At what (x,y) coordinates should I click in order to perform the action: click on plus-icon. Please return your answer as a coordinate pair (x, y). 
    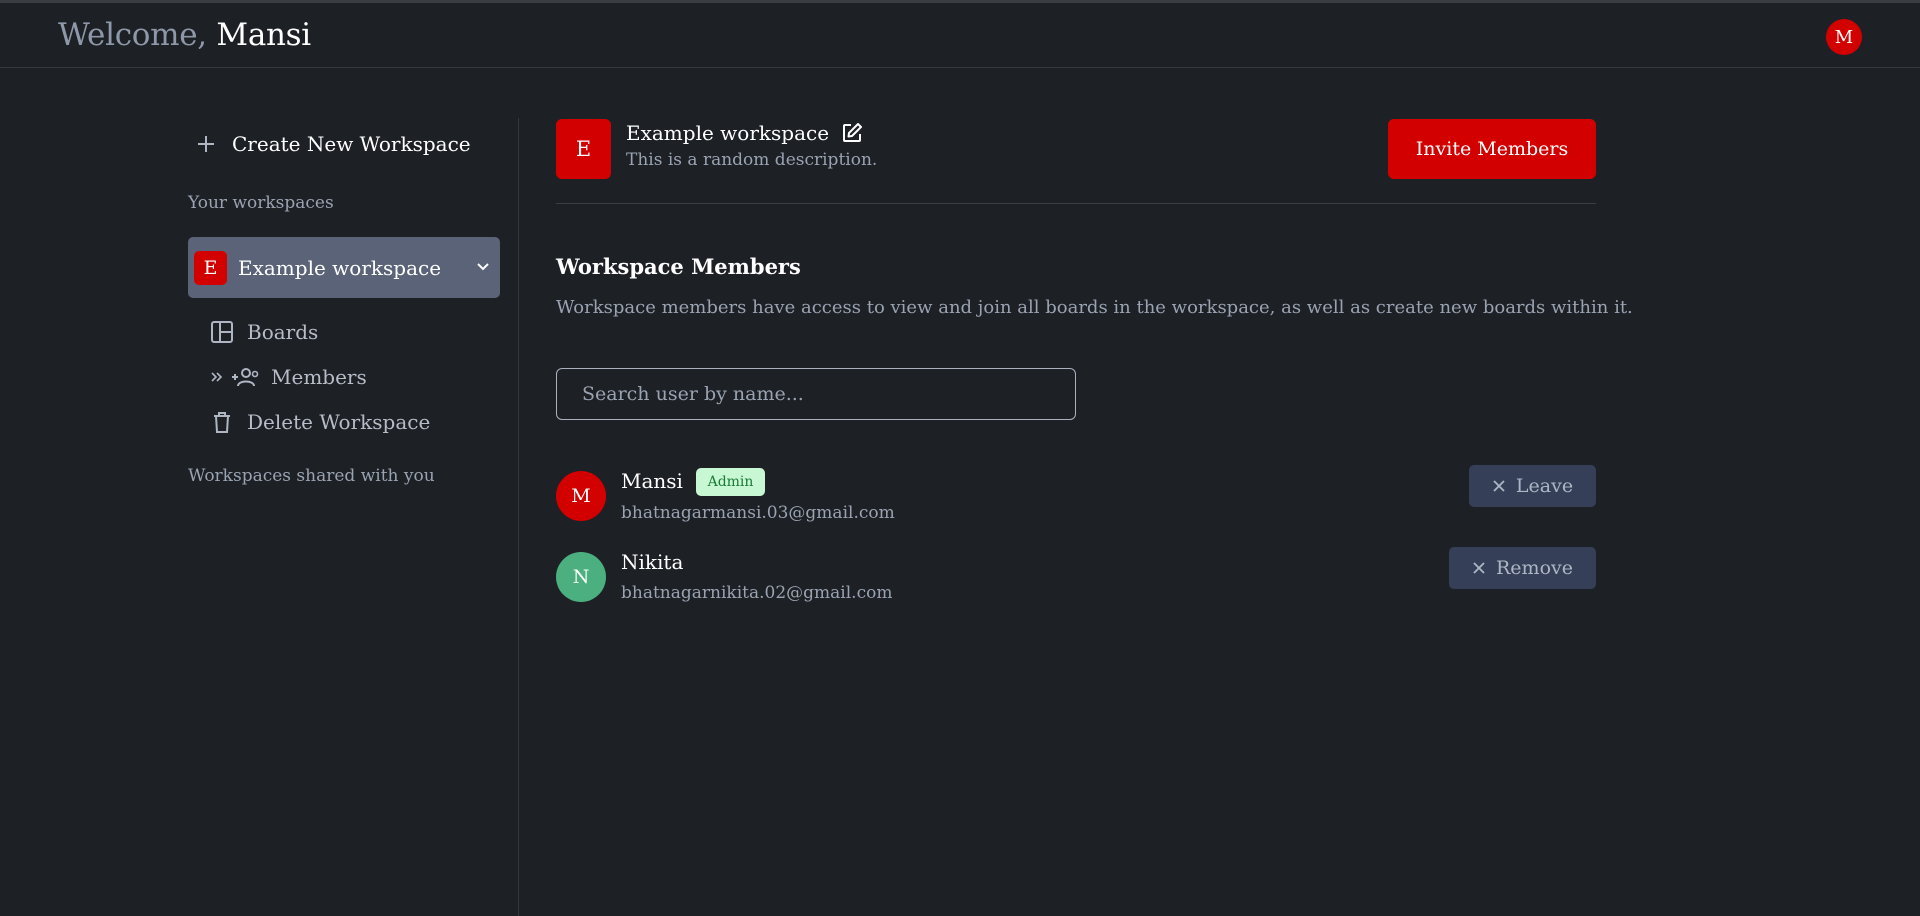
    Looking at the image, I should click on (206, 144).